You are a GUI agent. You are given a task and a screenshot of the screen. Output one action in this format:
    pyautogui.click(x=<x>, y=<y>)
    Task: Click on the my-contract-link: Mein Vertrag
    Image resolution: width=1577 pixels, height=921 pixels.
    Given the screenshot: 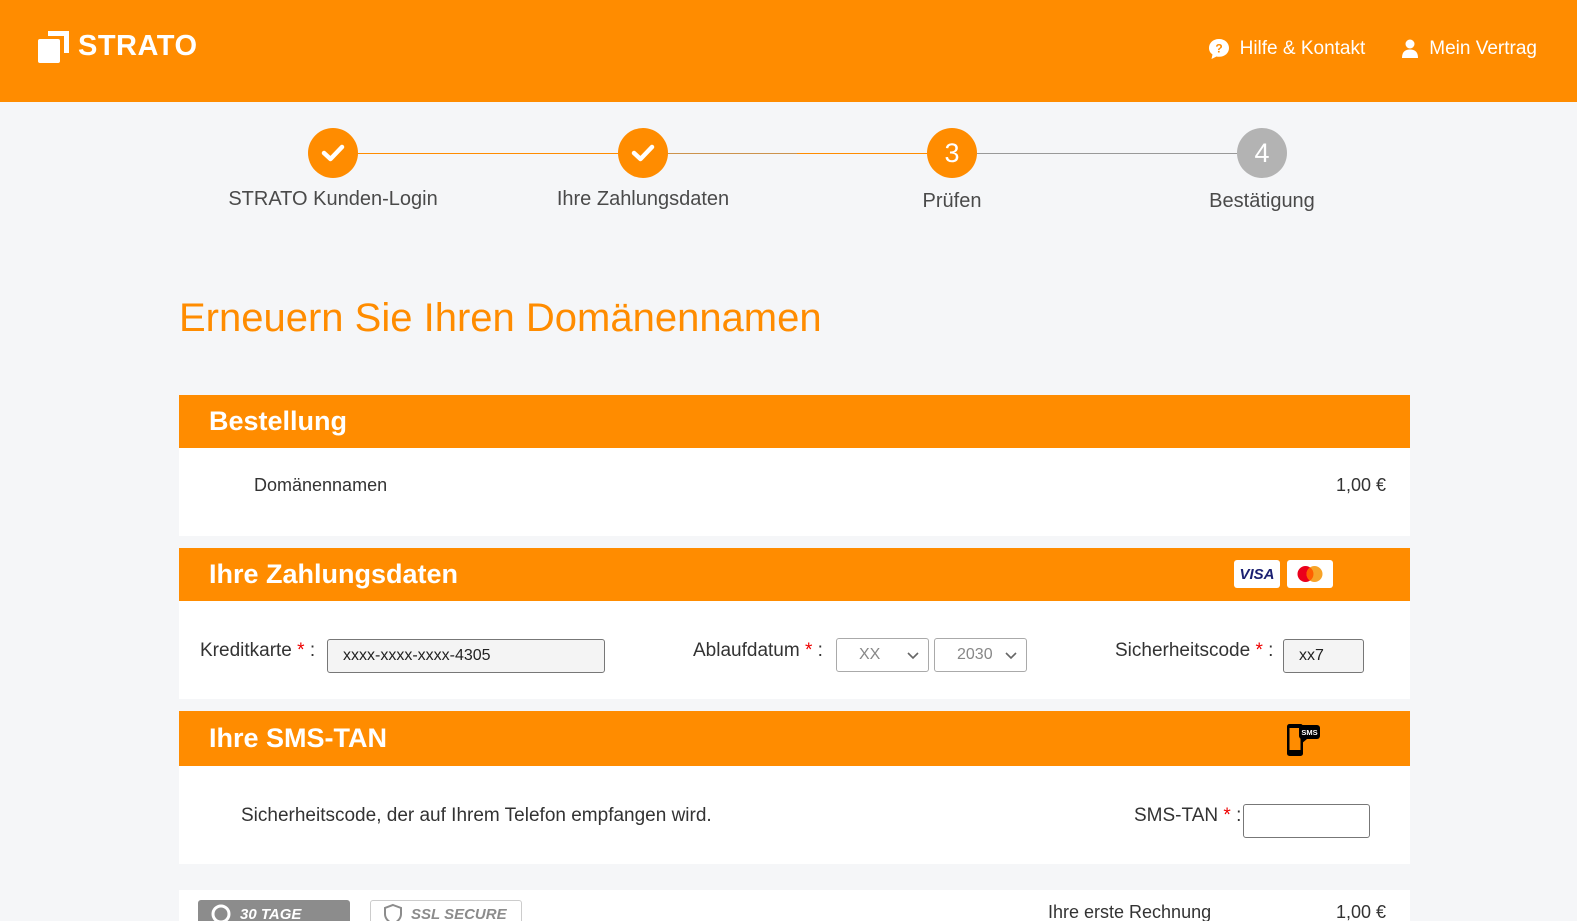 What is the action you would take?
    pyautogui.click(x=1469, y=49)
    